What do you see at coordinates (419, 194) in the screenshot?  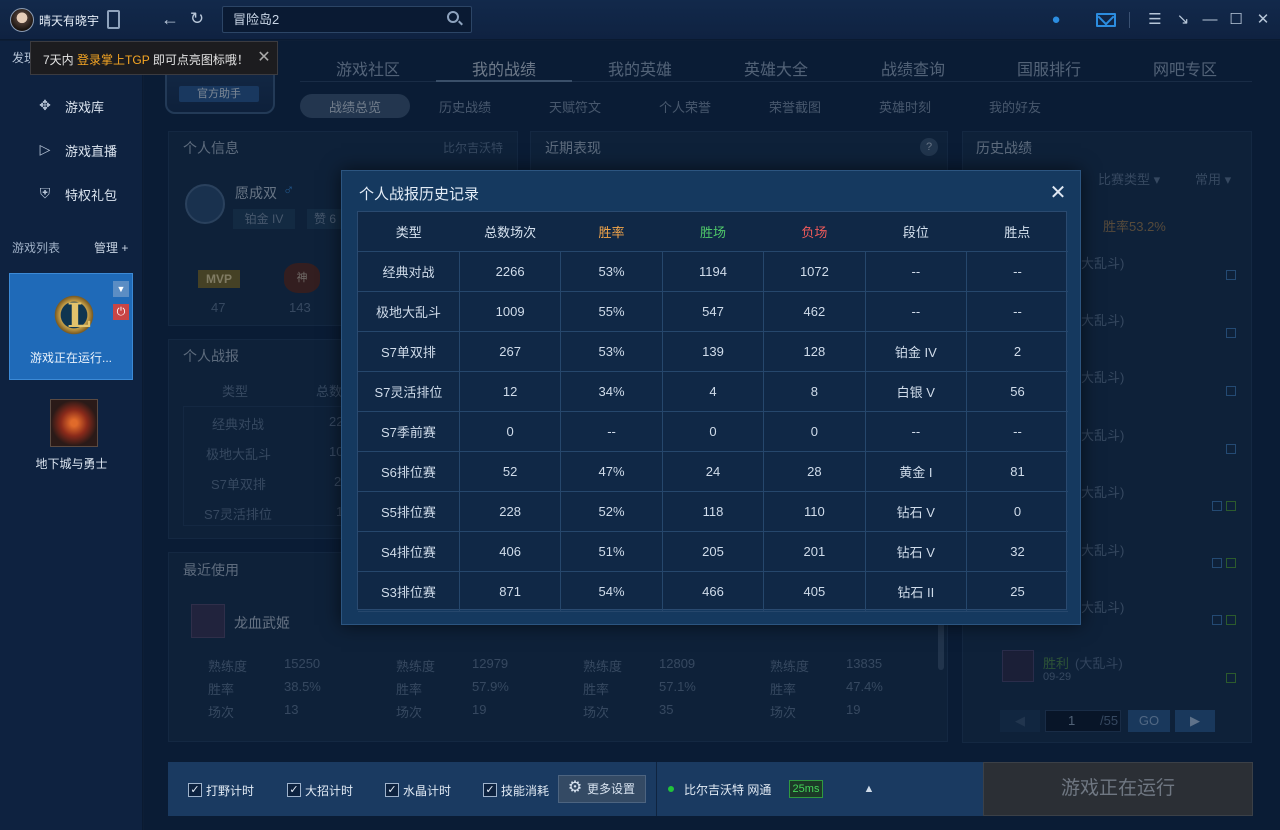 I see `dialog-title: 个人战报历史记录` at bounding box center [419, 194].